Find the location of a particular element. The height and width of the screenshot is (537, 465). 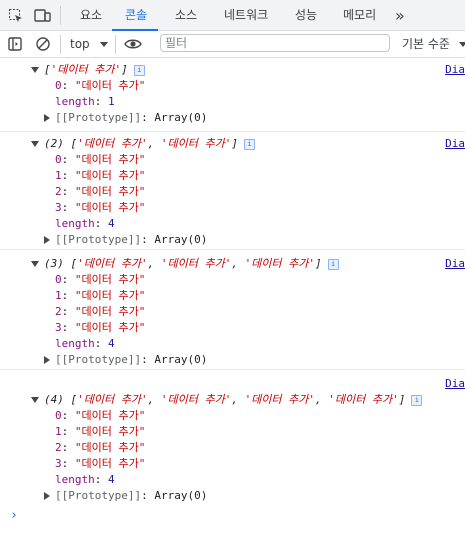

summary-count: (4) is located at coordinates (54, 399).